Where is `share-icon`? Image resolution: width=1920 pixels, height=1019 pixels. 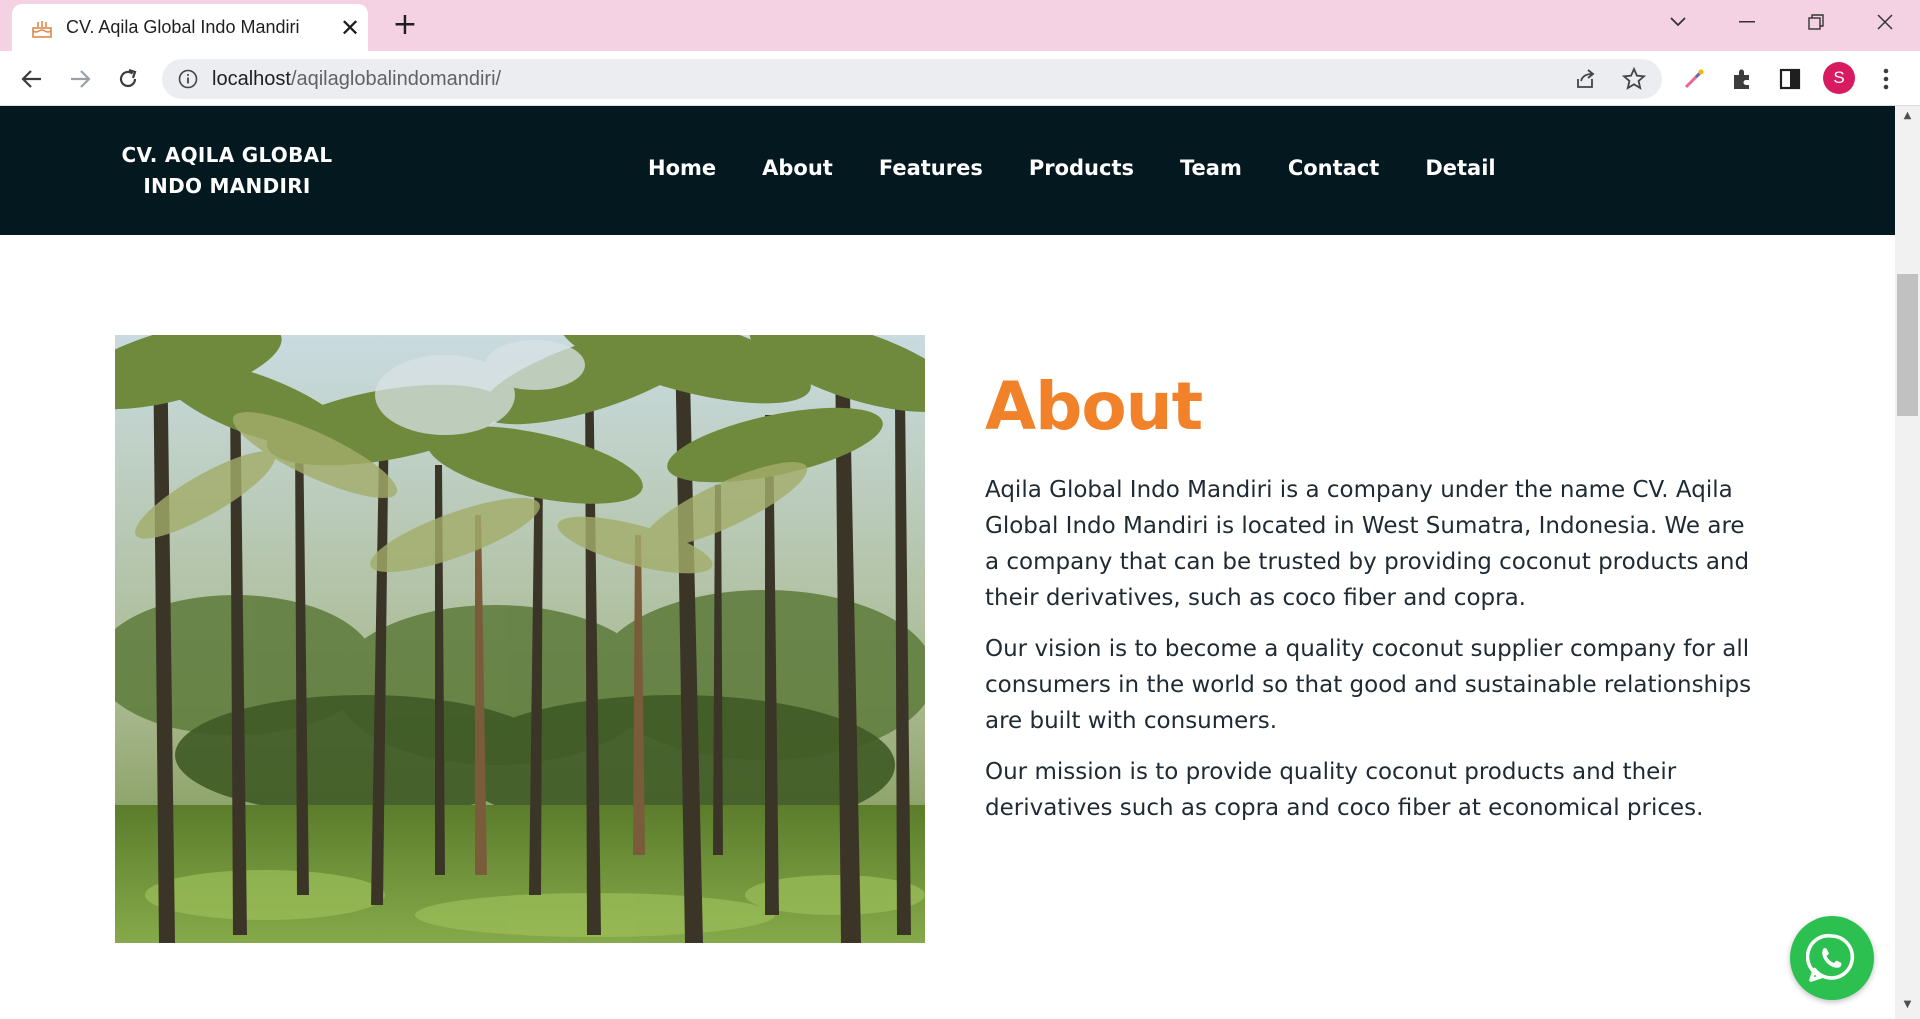
share-icon is located at coordinates (1586, 79).